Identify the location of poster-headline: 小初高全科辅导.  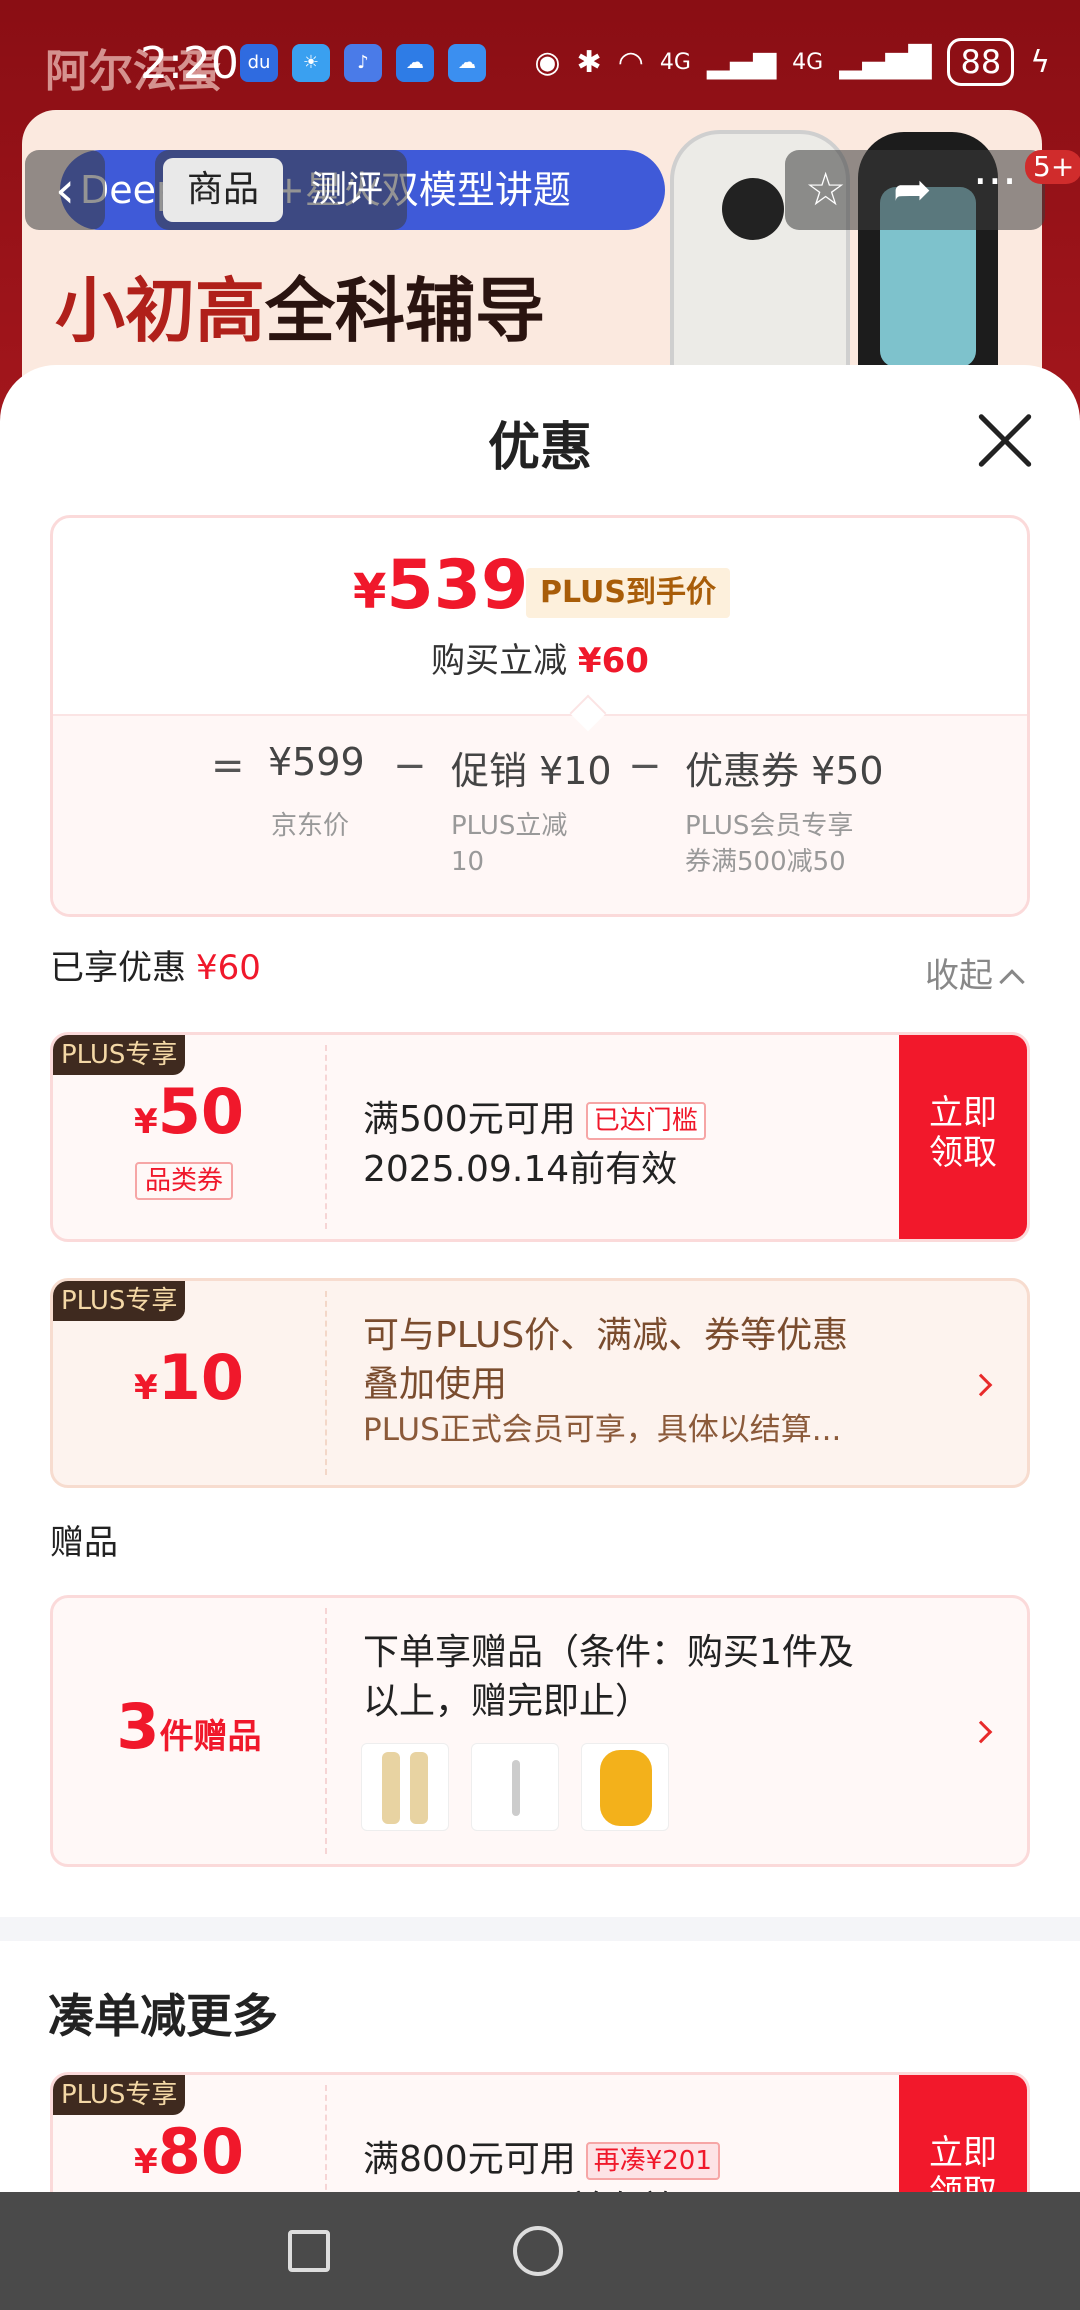
(300, 311).